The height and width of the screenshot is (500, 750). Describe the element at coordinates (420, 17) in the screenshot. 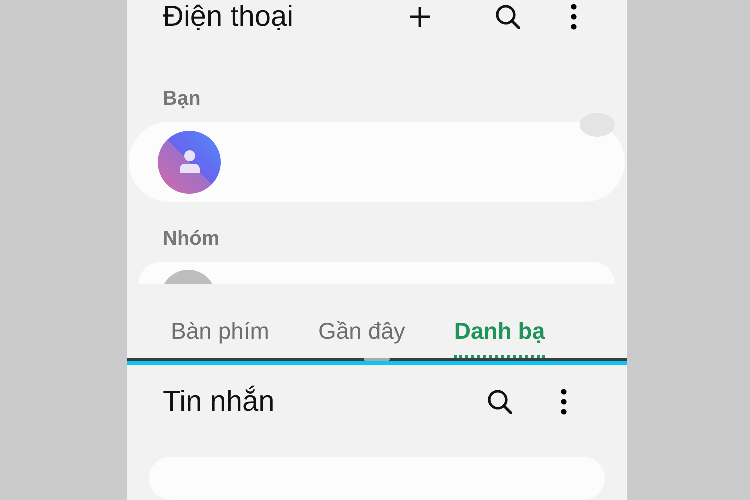

I see `add-icon` at that location.